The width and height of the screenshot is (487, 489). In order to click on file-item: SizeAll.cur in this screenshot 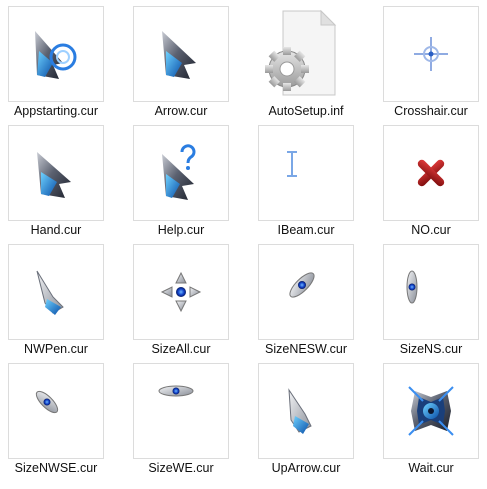, I will do `click(181, 297)`.